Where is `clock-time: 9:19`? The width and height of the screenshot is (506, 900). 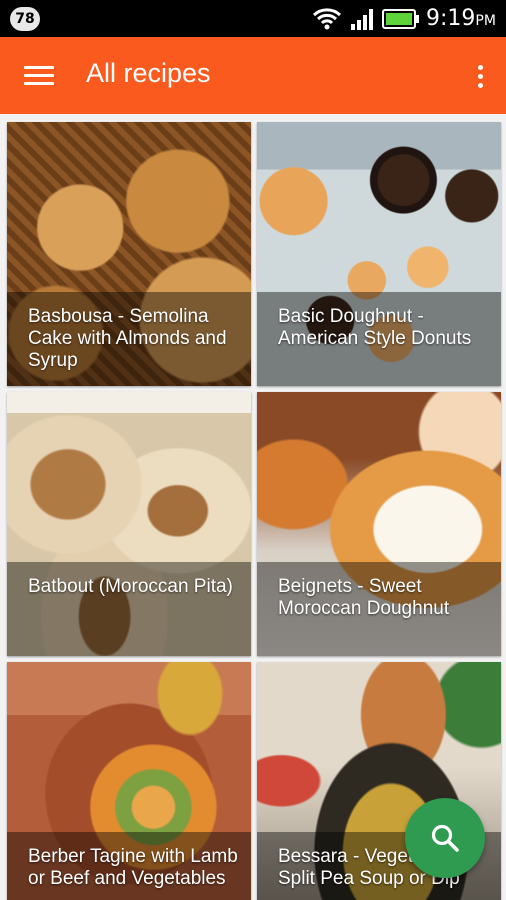 clock-time: 9:19 is located at coordinates (451, 18).